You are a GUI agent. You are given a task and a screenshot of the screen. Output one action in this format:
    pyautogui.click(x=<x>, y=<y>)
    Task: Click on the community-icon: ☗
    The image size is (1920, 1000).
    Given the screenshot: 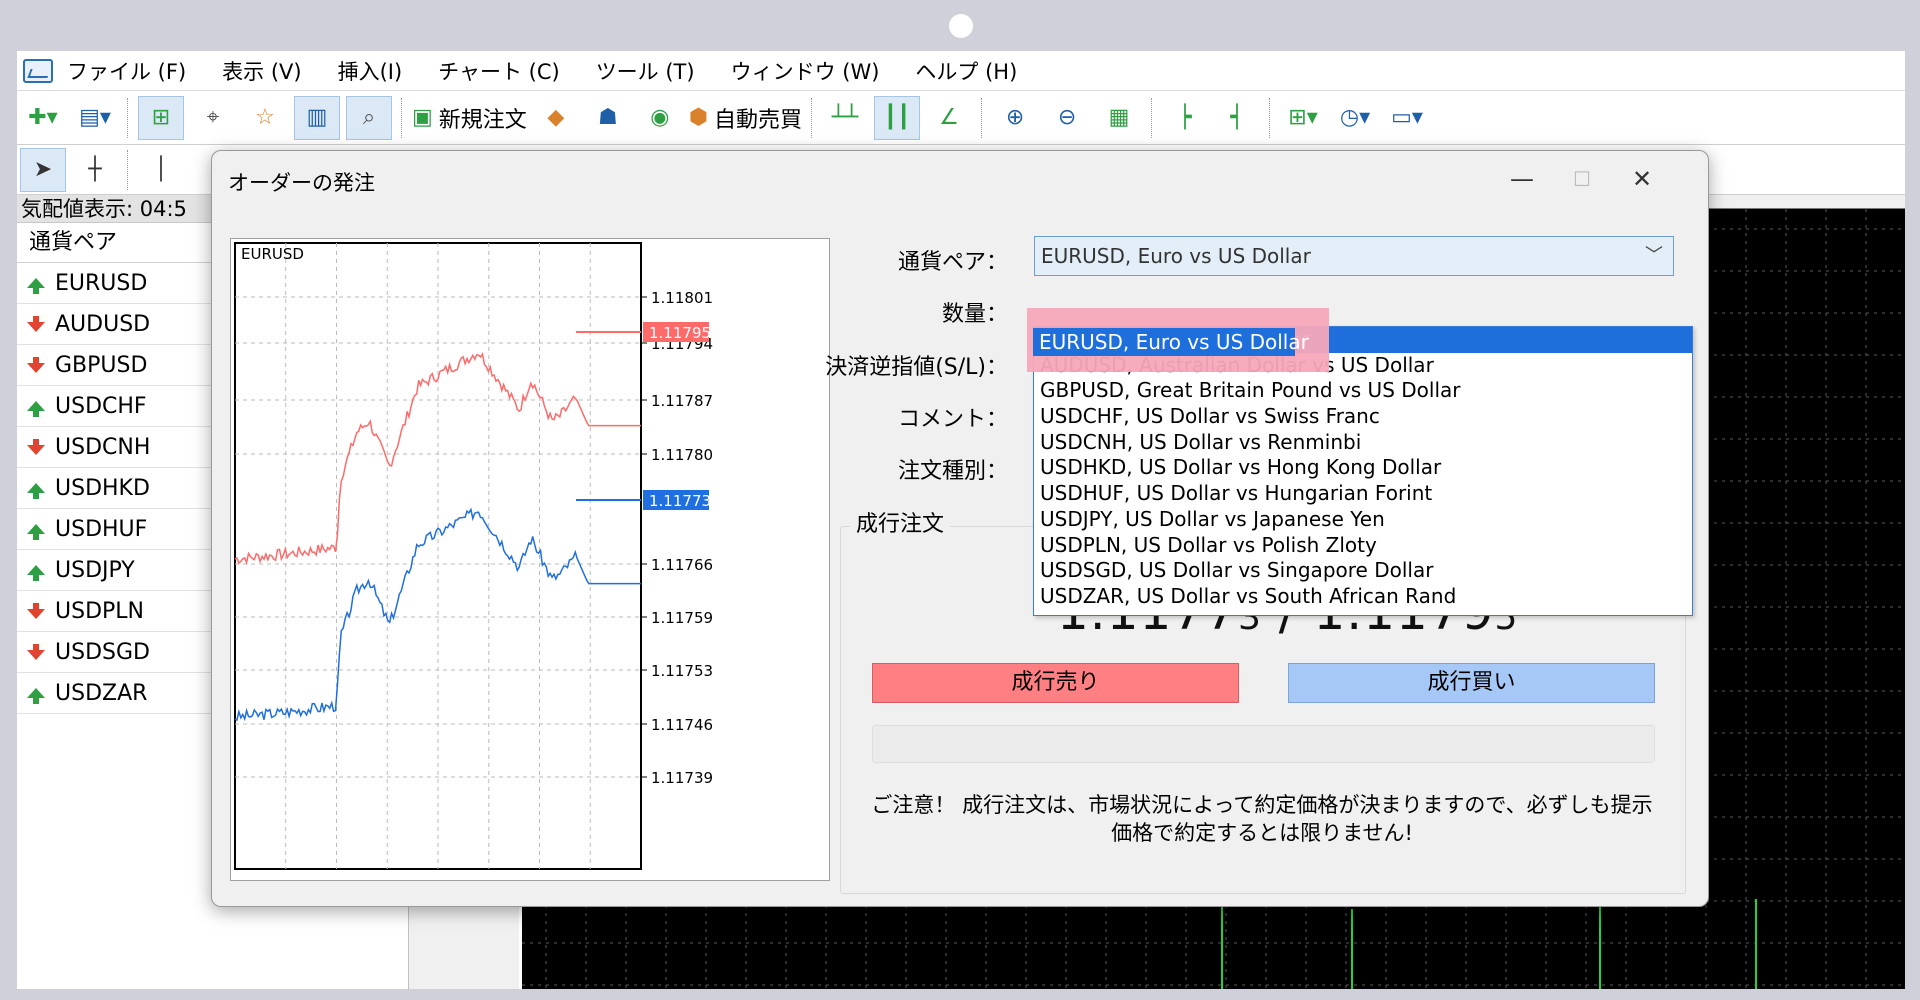 What is the action you would take?
    pyautogui.click(x=608, y=118)
    